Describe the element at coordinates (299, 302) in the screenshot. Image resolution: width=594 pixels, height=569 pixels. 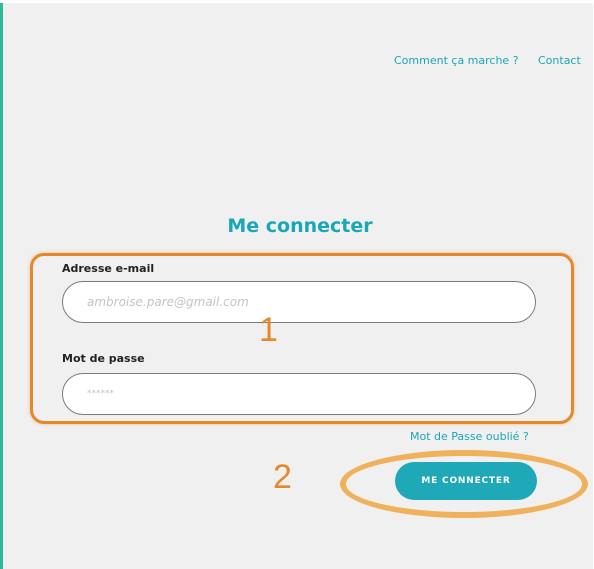
I see `email-field` at that location.